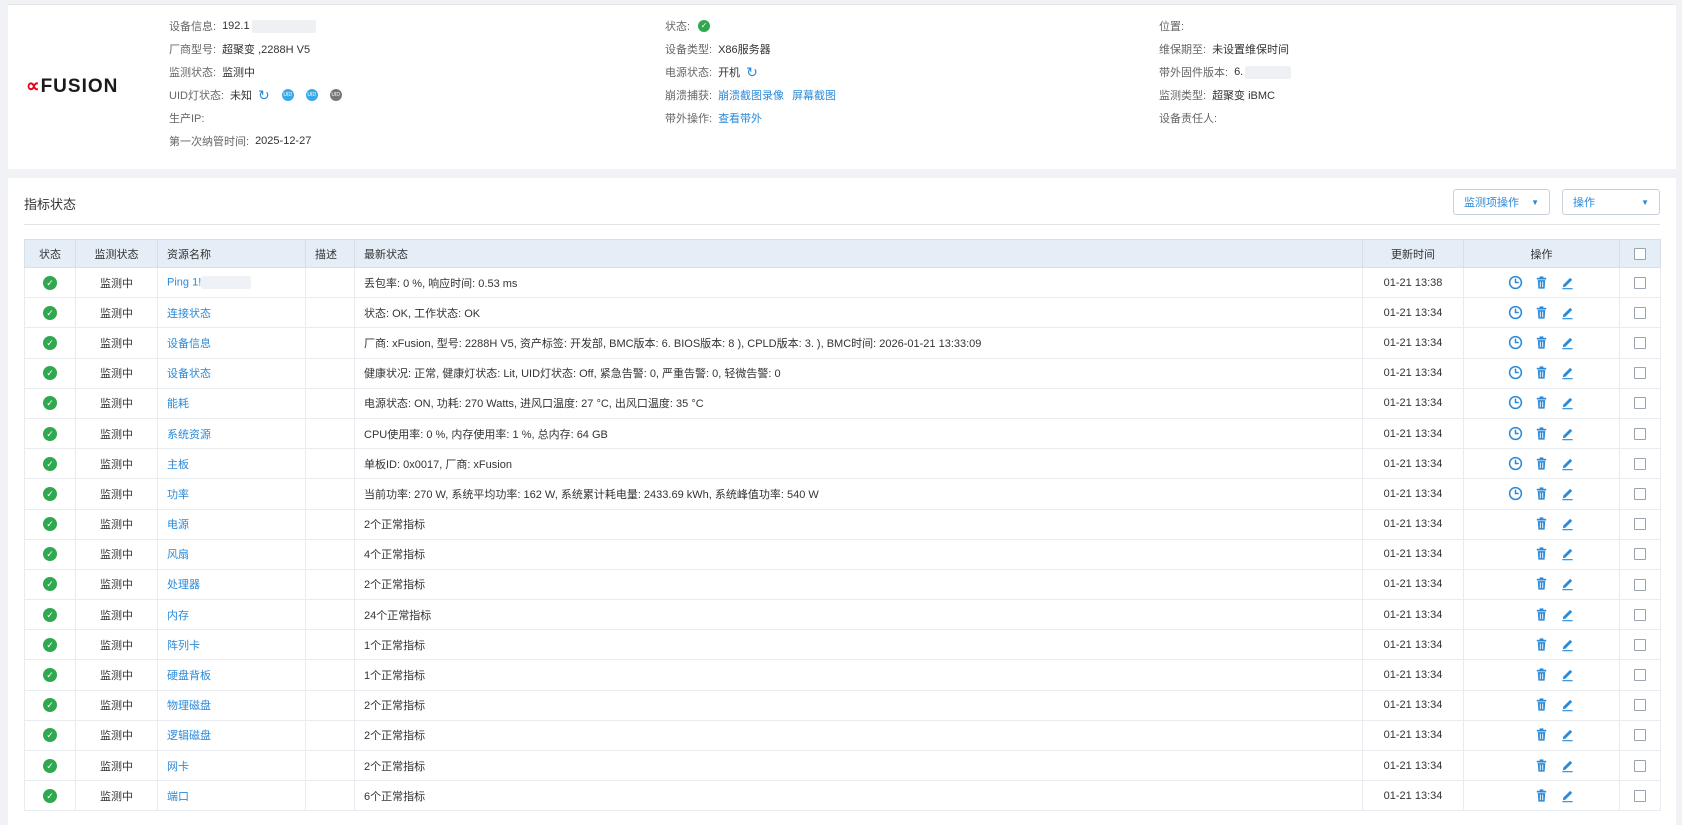  I want to click on resource-link: 硬盘背板, so click(189, 676).